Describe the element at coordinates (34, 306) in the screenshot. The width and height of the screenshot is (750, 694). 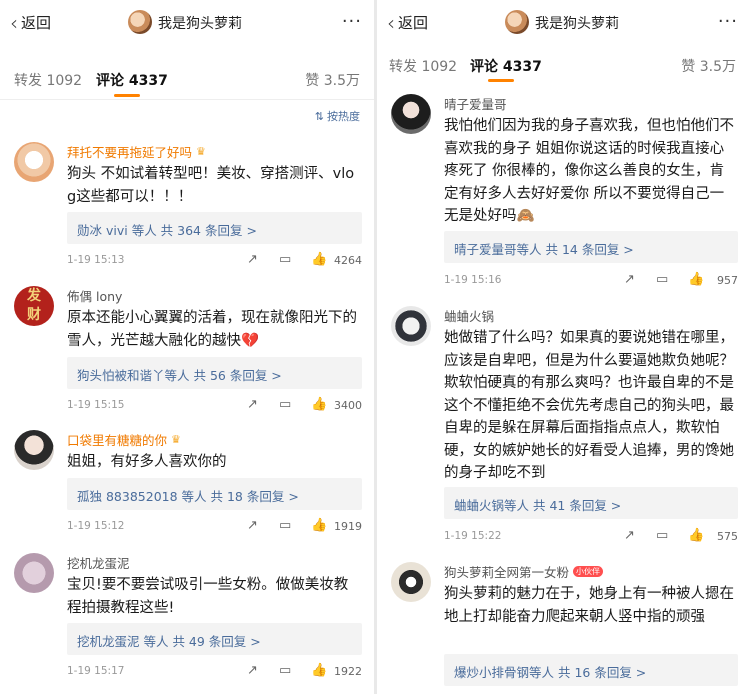
I see `avatar: 发财` at that location.